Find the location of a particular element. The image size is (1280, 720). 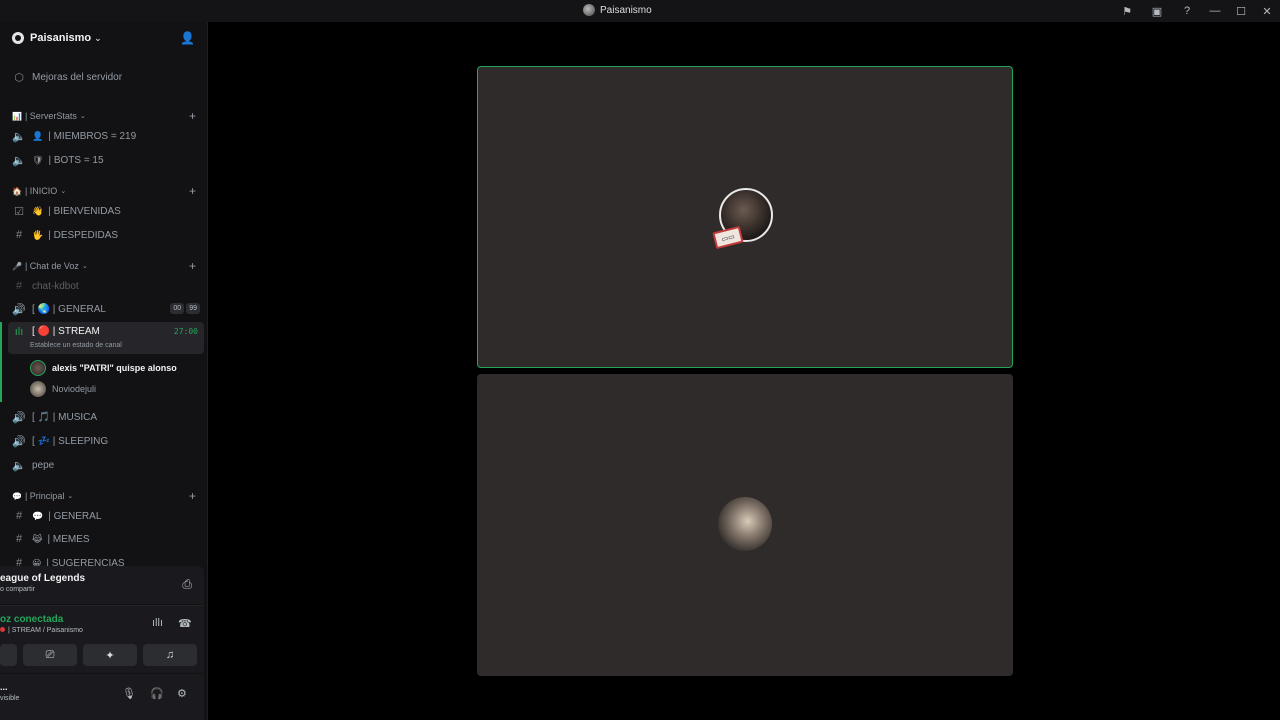

channel-emoji: 👋 is located at coordinates (38, 210).